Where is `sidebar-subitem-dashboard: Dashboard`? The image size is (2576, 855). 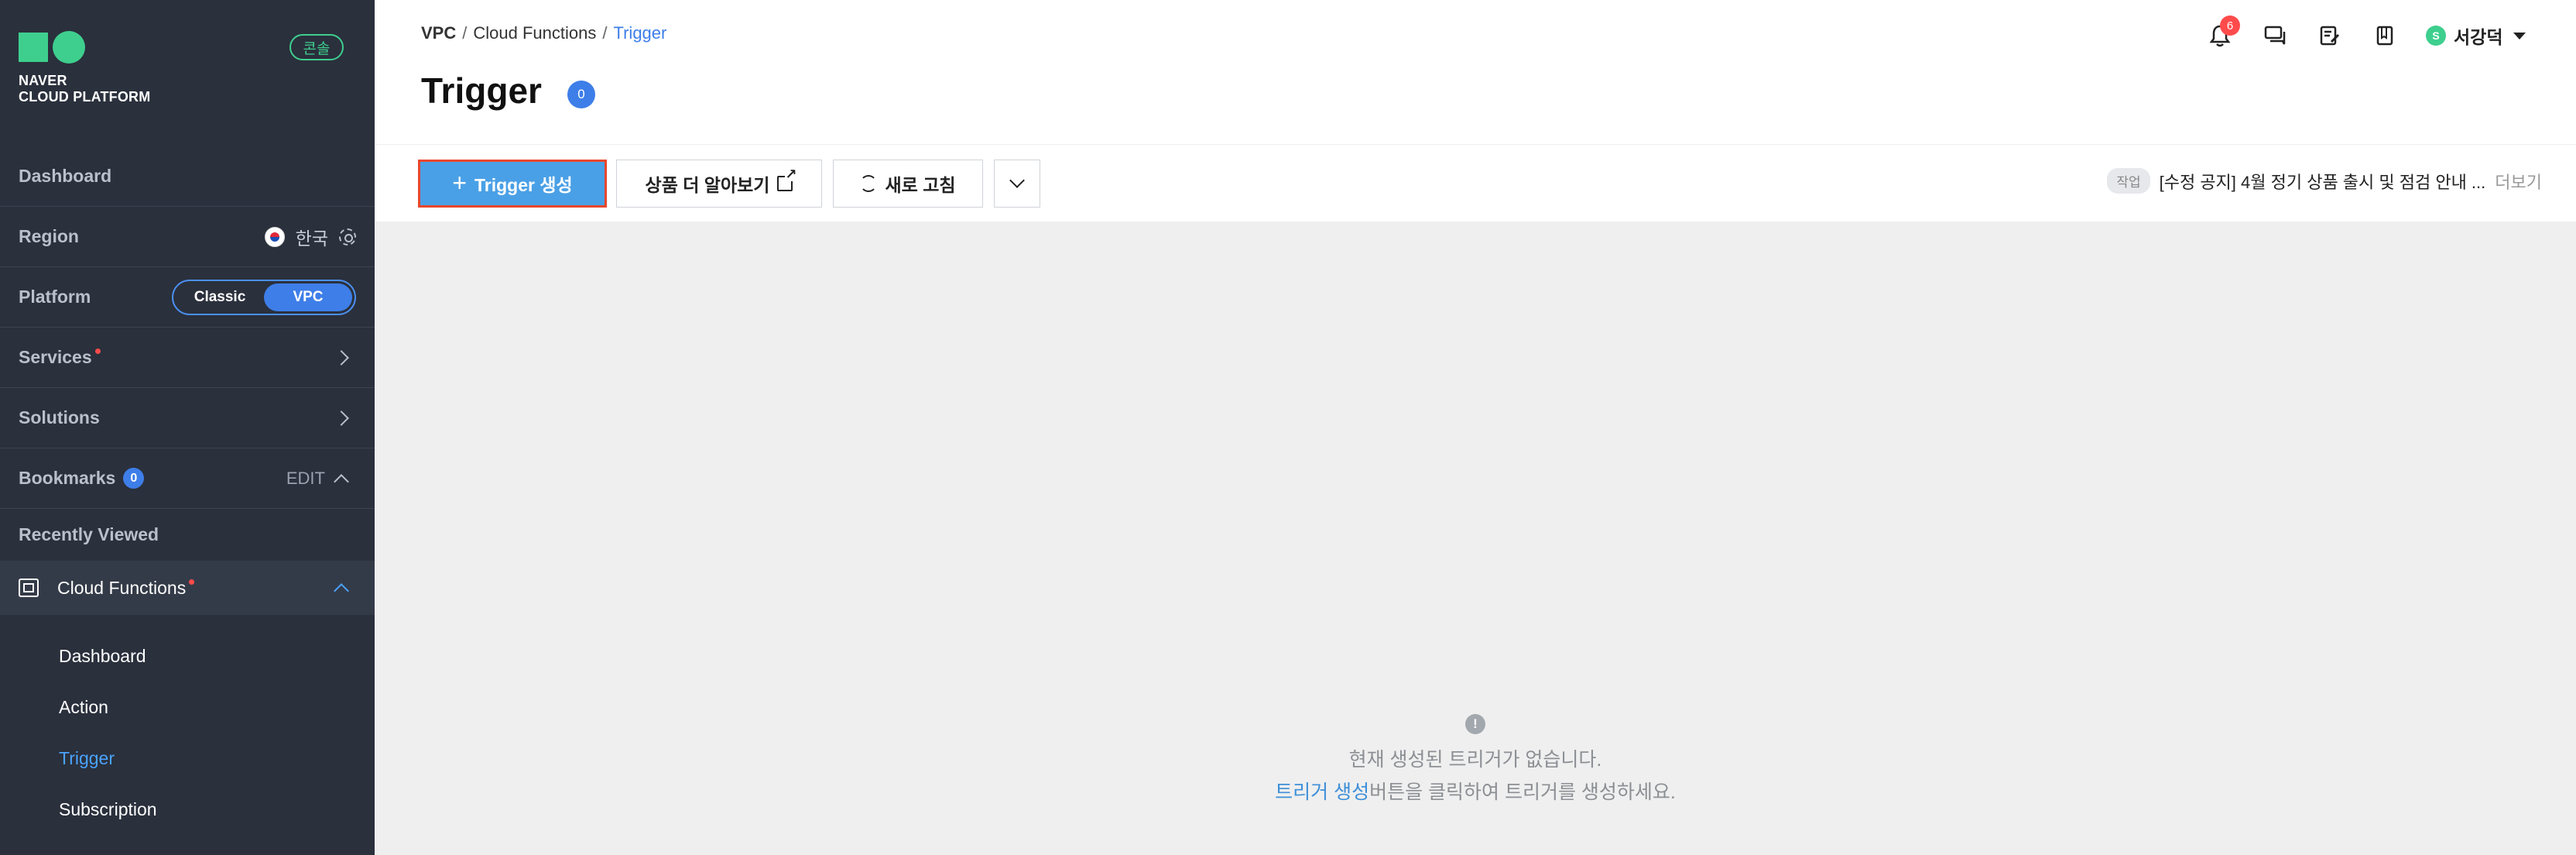
sidebar-subitem-dashboard: Dashboard is located at coordinates (102, 657).